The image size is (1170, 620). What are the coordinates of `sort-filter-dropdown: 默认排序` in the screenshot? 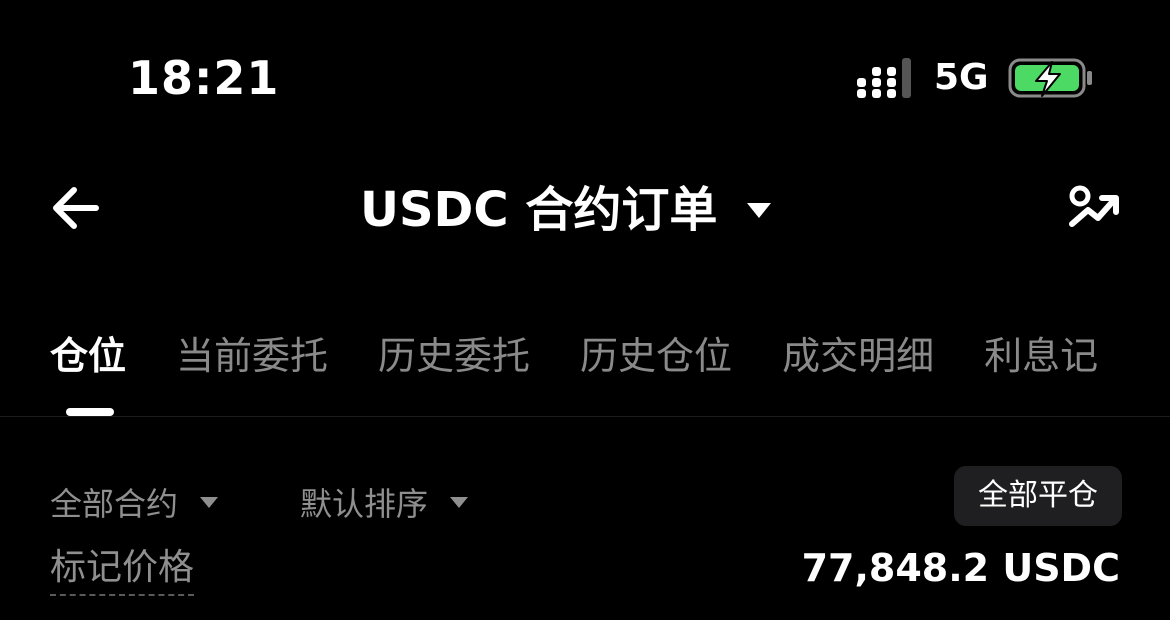 It's located at (384, 502).